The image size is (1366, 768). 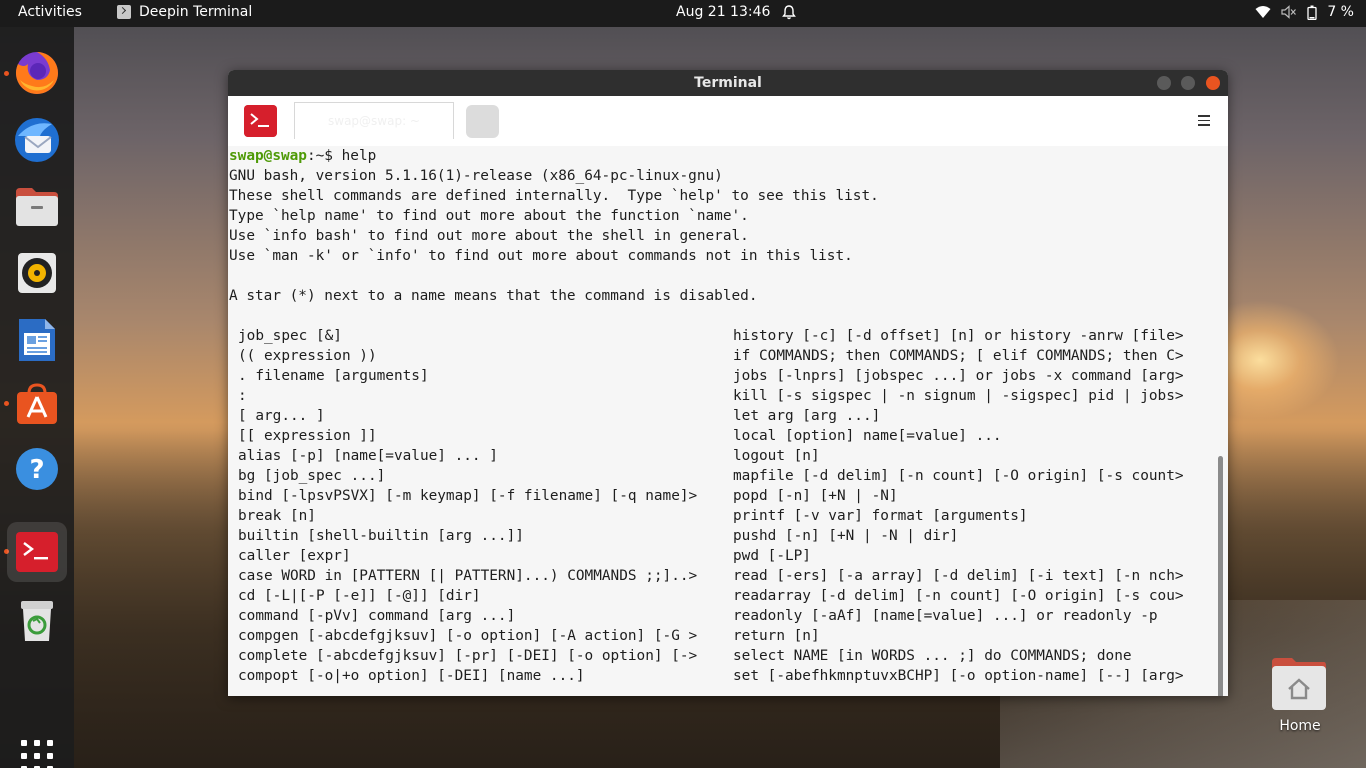 I want to click on dock-files, so click(x=37, y=207).